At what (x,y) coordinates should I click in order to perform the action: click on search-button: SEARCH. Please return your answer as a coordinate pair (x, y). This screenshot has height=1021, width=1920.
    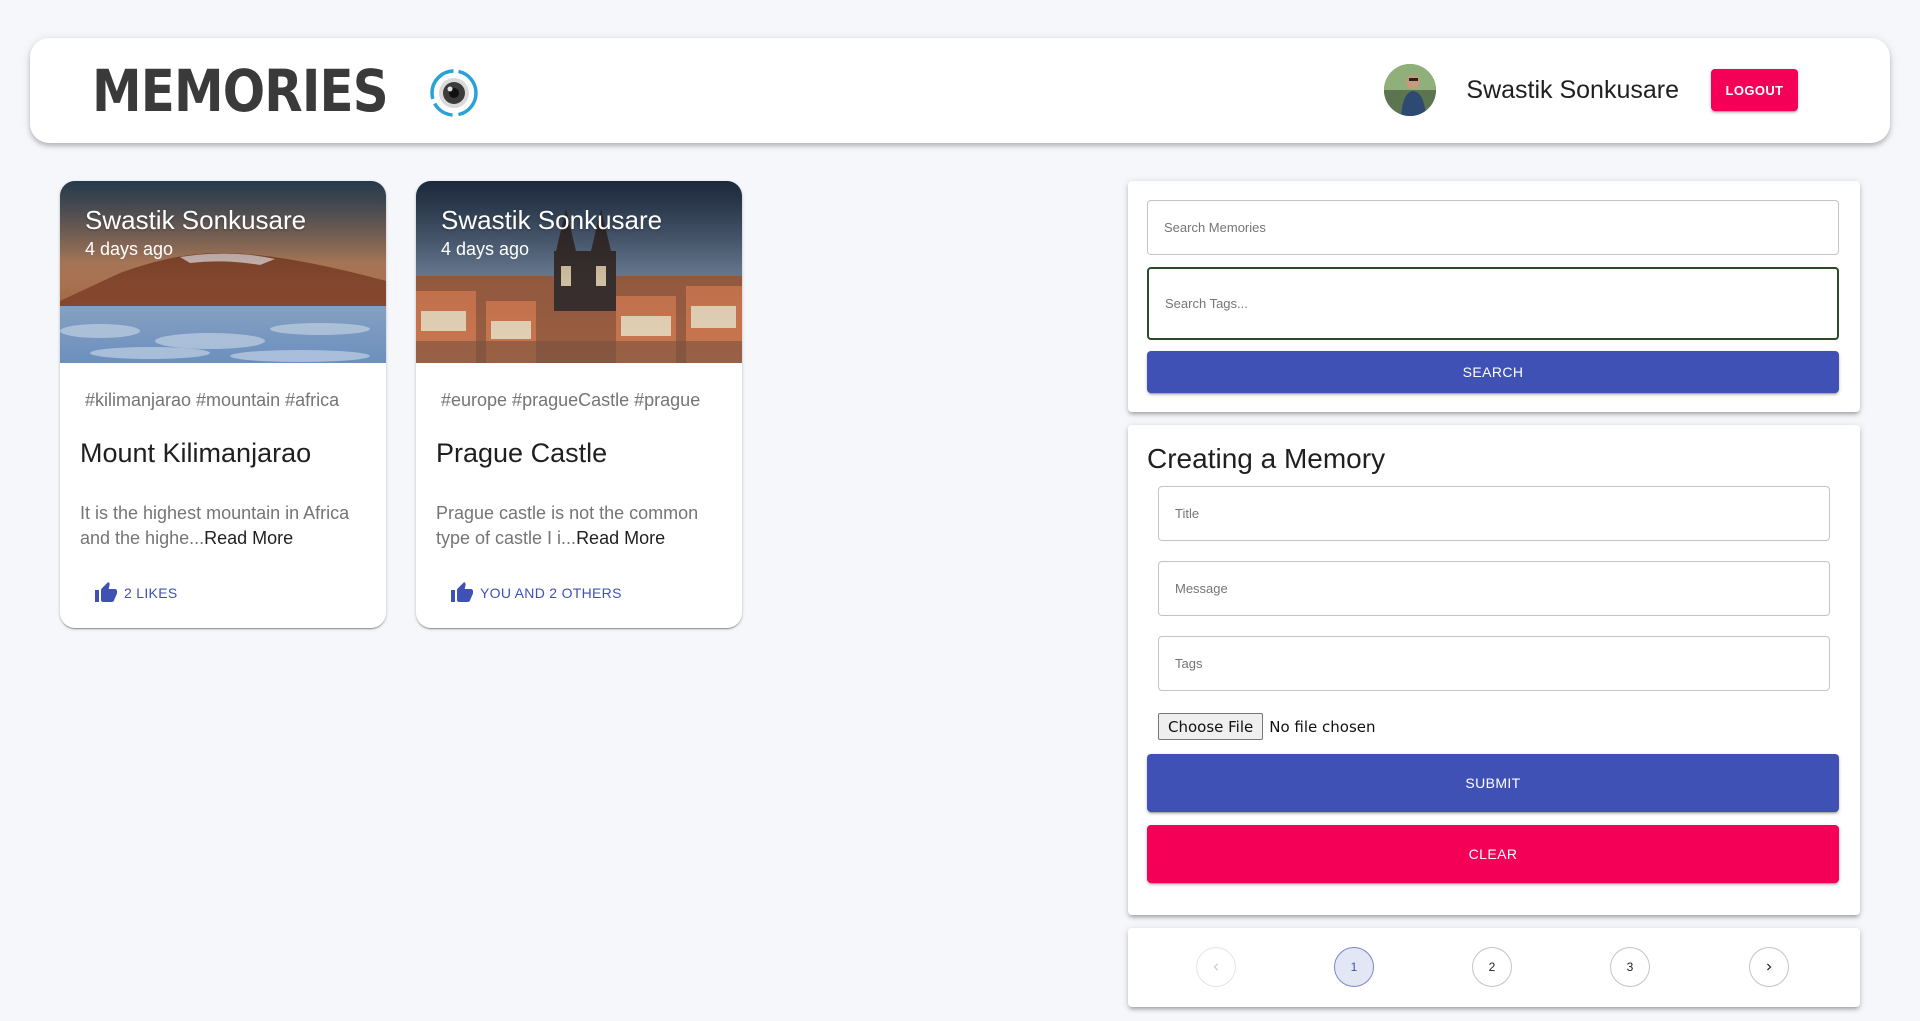
    Looking at the image, I should click on (1493, 372).